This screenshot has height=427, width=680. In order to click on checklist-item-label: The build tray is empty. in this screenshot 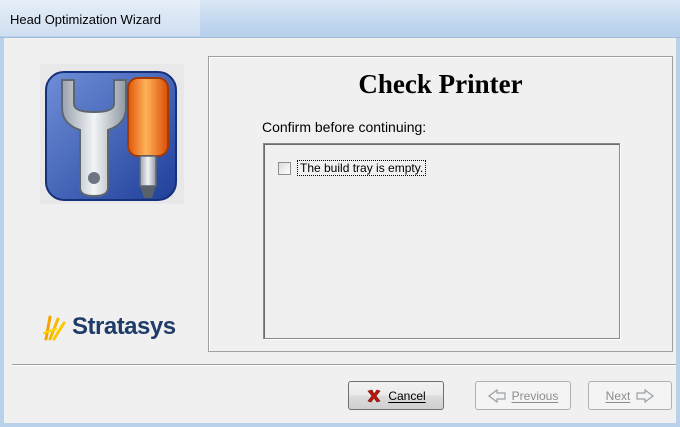, I will do `click(362, 168)`.